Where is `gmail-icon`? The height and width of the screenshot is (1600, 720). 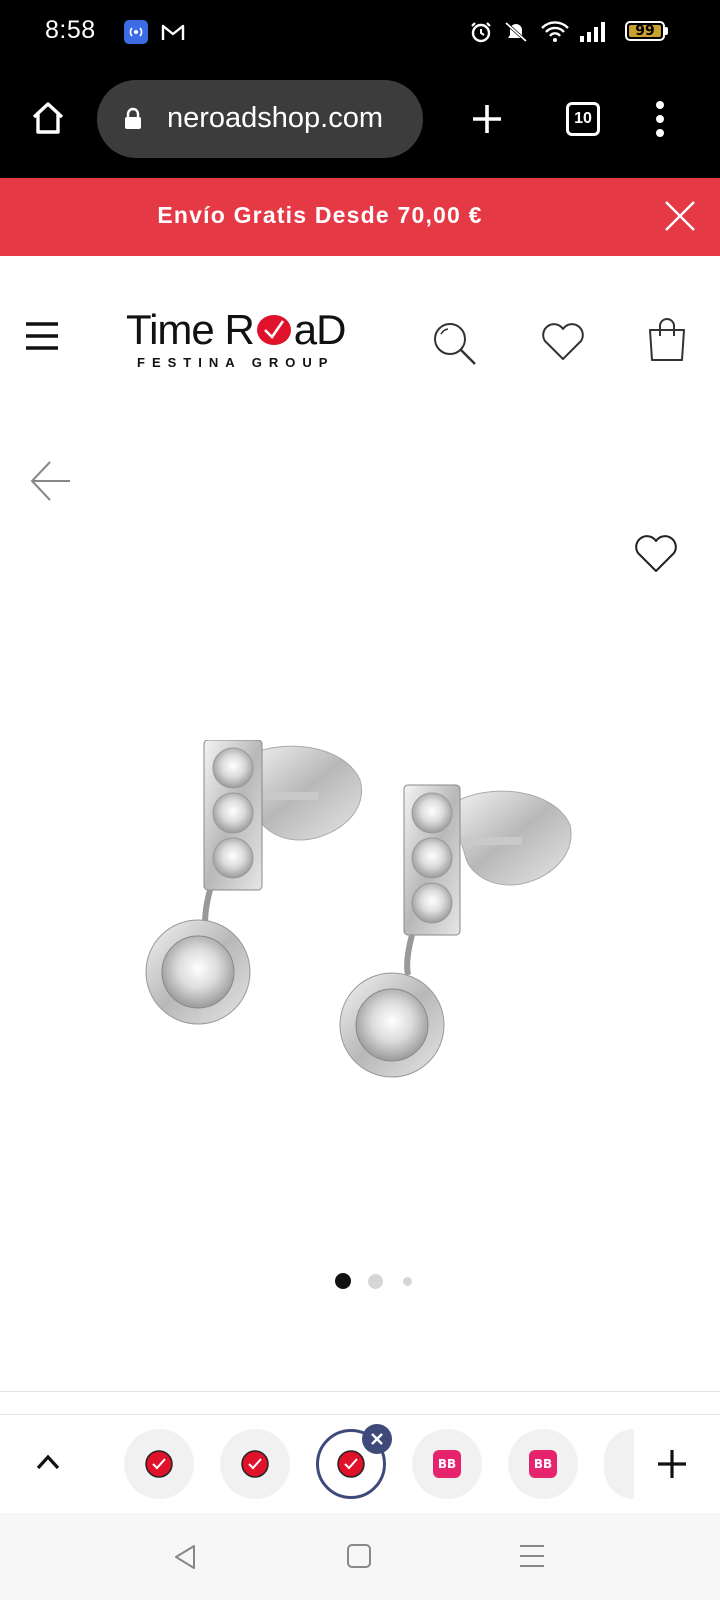
gmail-icon is located at coordinates (173, 34).